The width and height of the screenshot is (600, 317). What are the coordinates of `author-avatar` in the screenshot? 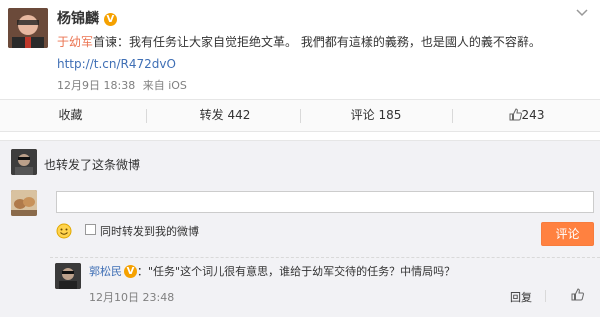 It's located at (28, 28).